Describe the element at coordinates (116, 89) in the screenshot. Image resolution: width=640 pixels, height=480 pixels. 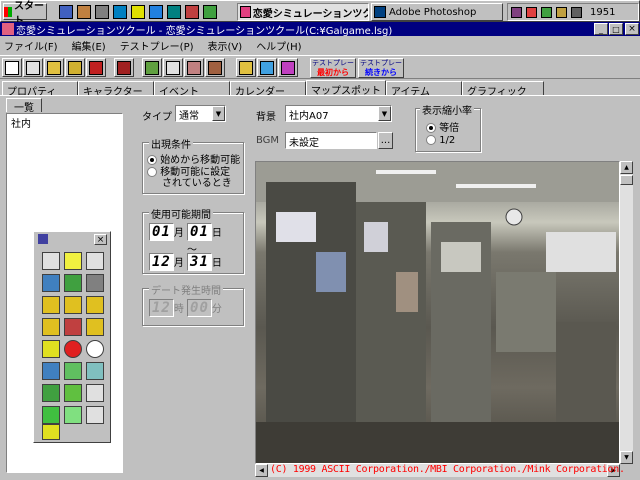
I see `tab-character: キャラクター` at that location.